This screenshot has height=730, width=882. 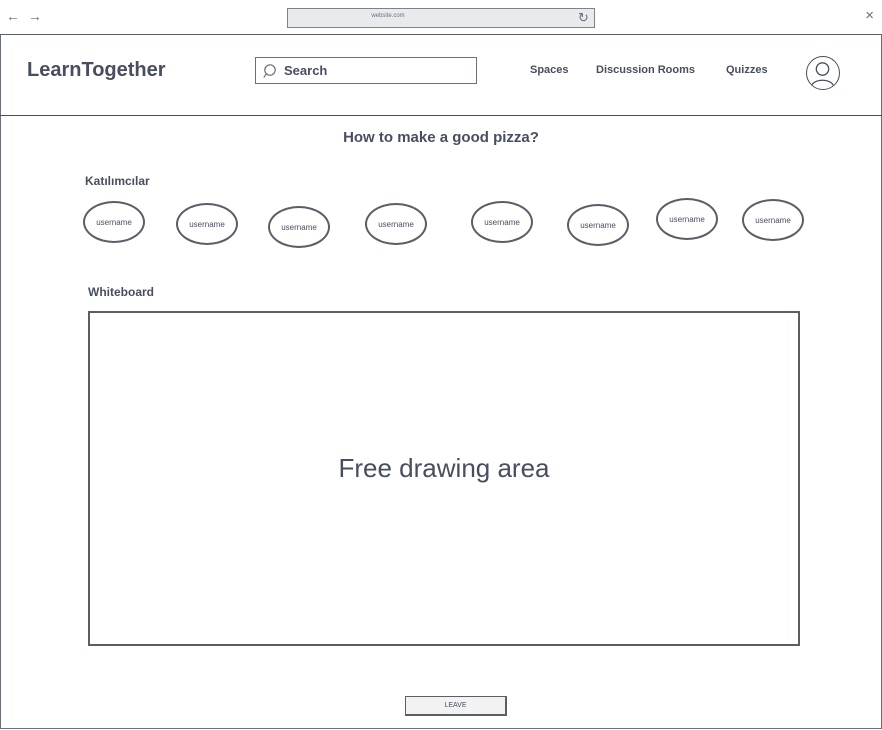 I want to click on forward-arrow-icon: →, so click(x=36, y=16).